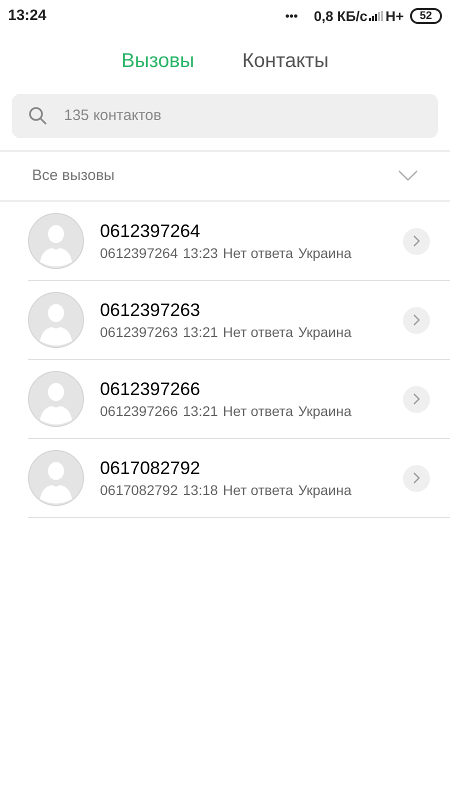 This screenshot has height=800, width=450. I want to click on network-speed: 0,8 КБ/с, so click(341, 16).